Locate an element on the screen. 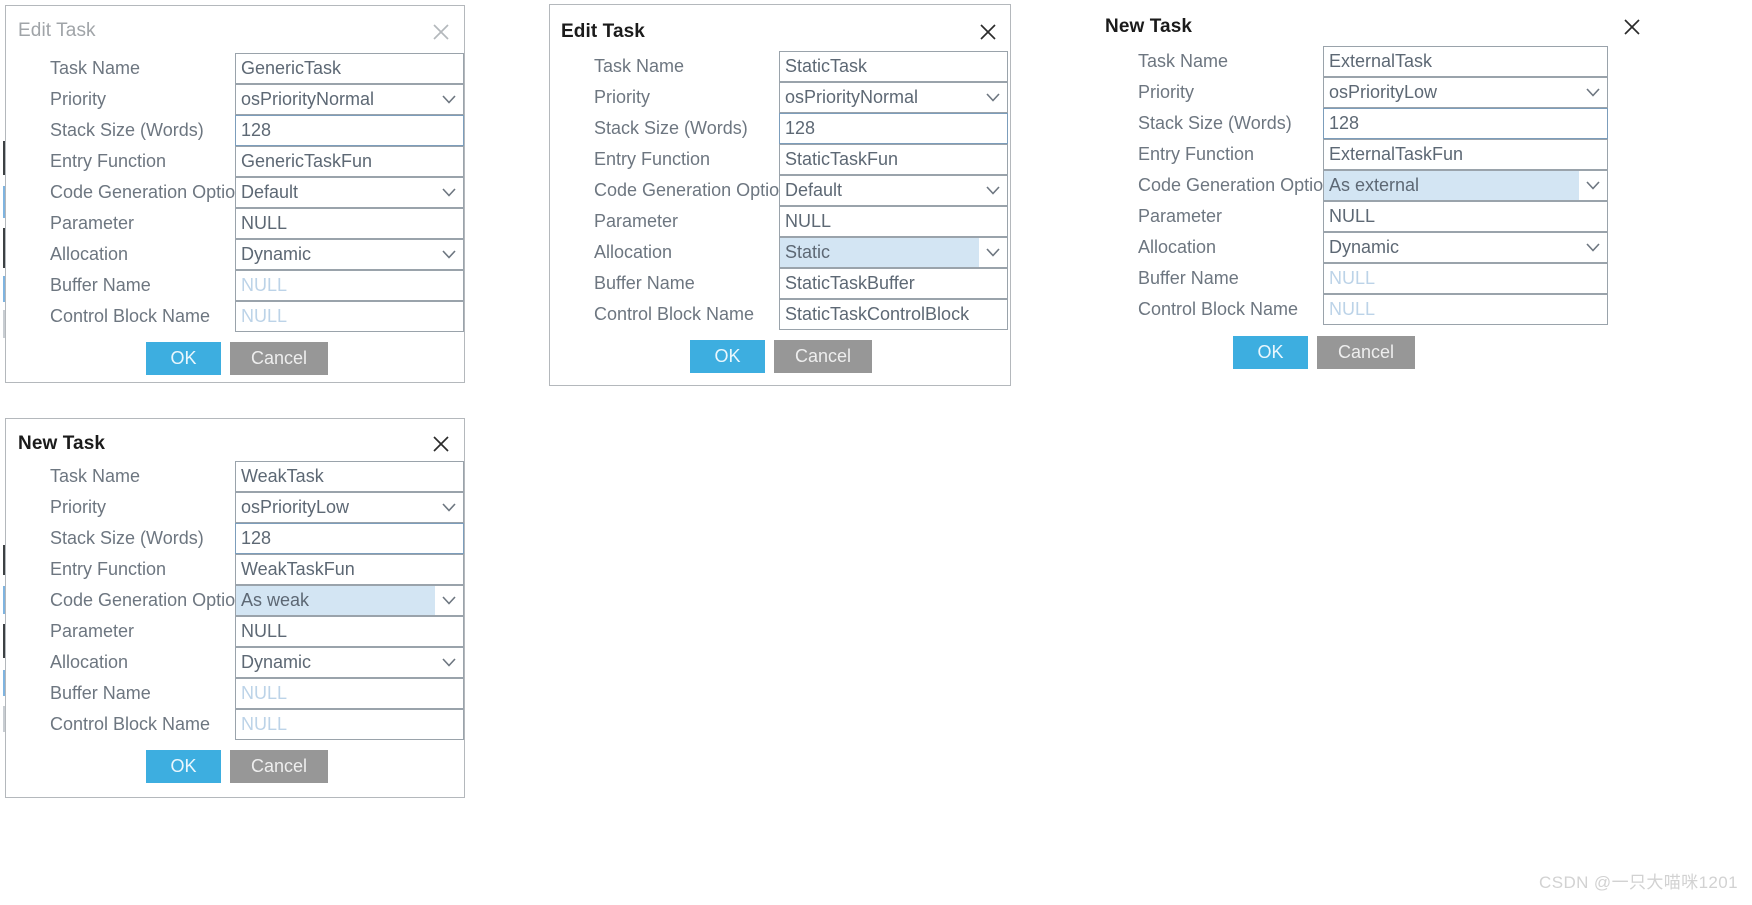 The width and height of the screenshot is (1752, 905). dialog-title: Edit Task is located at coordinates (603, 31).